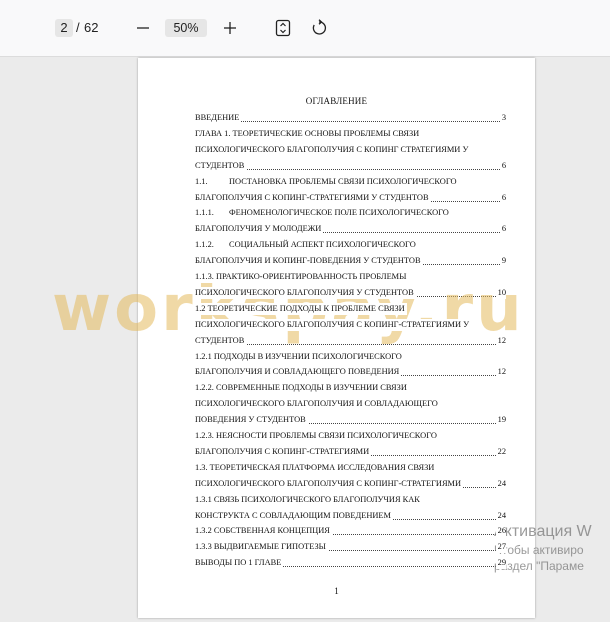 Image resolution: width=610 pixels, height=622 pixels. What do you see at coordinates (218, 118) in the screenshot?
I see `toc-line-text: ВВЕДЕНИЕ` at bounding box center [218, 118].